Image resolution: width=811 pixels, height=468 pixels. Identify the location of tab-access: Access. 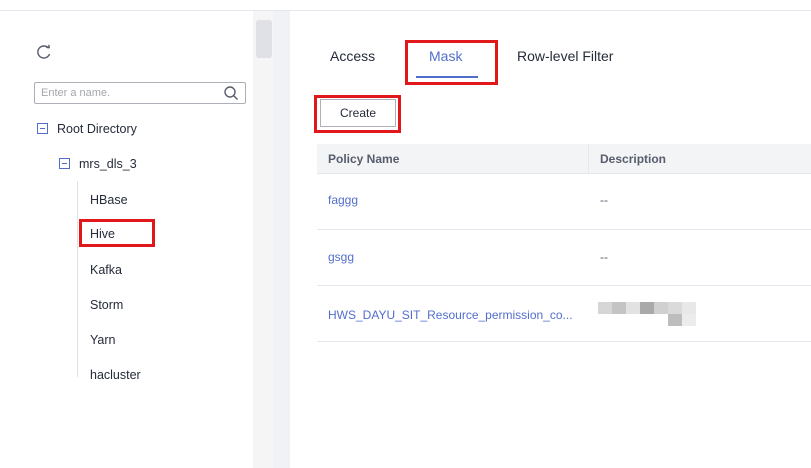
(352, 56).